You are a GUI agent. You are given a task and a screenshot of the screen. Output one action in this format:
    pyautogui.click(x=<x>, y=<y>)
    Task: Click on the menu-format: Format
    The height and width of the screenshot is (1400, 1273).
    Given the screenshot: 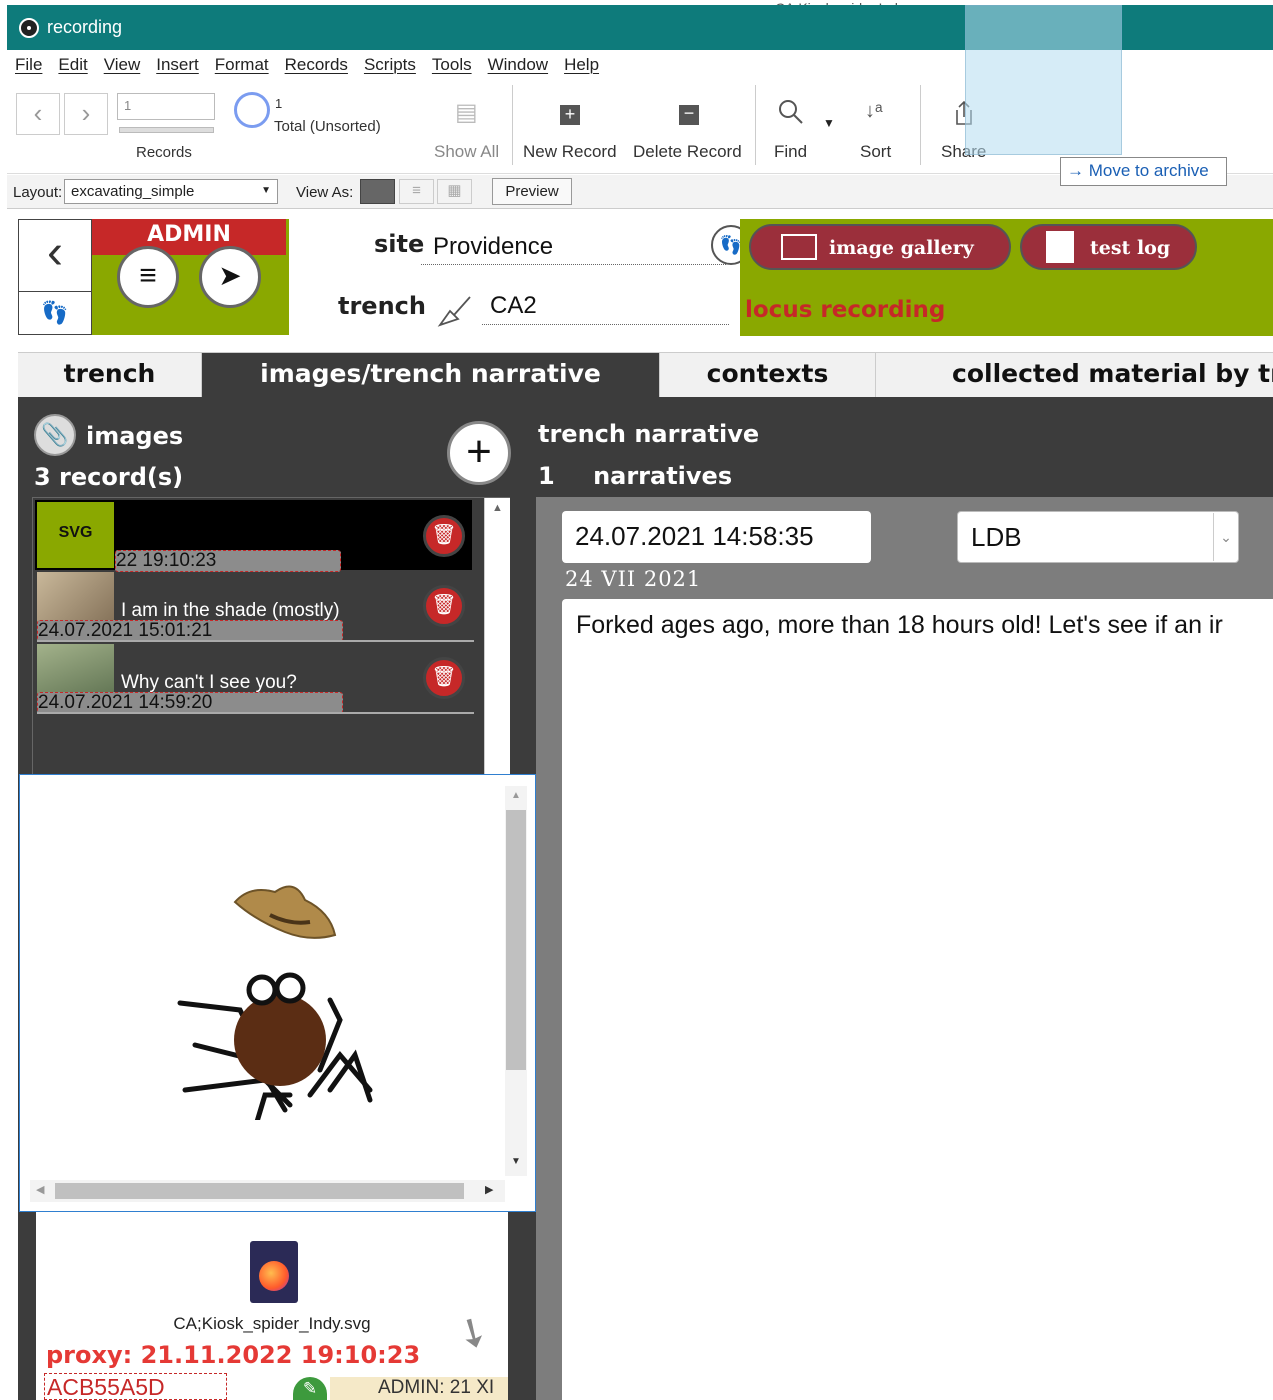 What is the action you would take?
    pyautogui.click(x=242, y=65)
    